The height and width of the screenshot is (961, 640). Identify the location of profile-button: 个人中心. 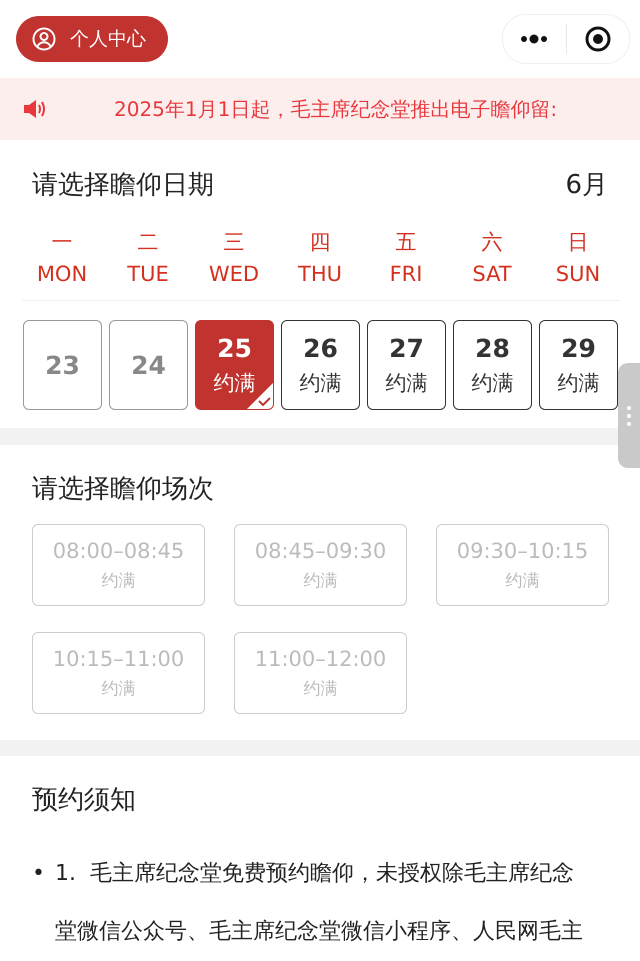
(92, 39).